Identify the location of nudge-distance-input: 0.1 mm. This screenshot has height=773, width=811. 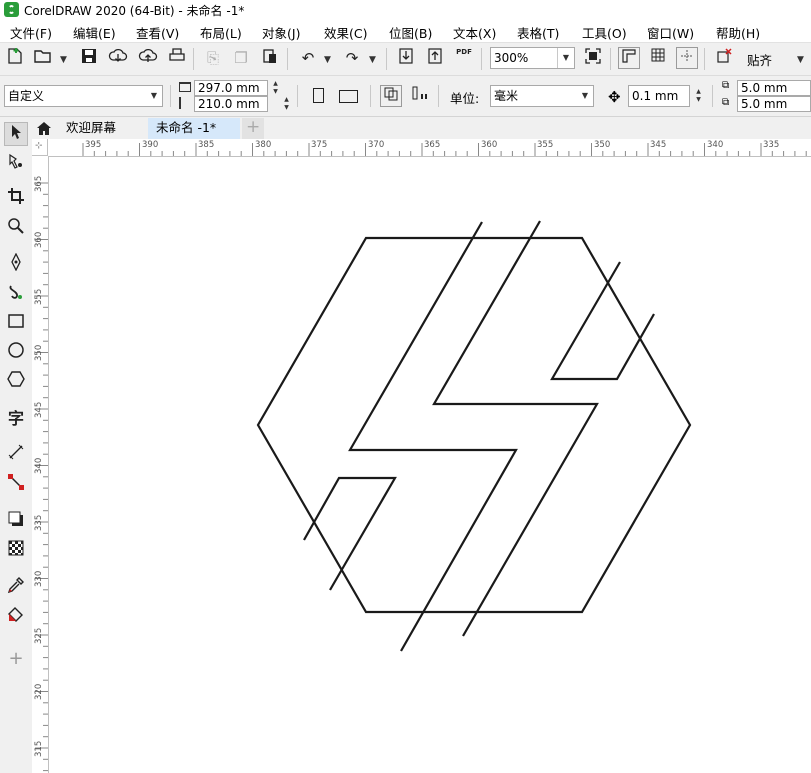
(659, 96).